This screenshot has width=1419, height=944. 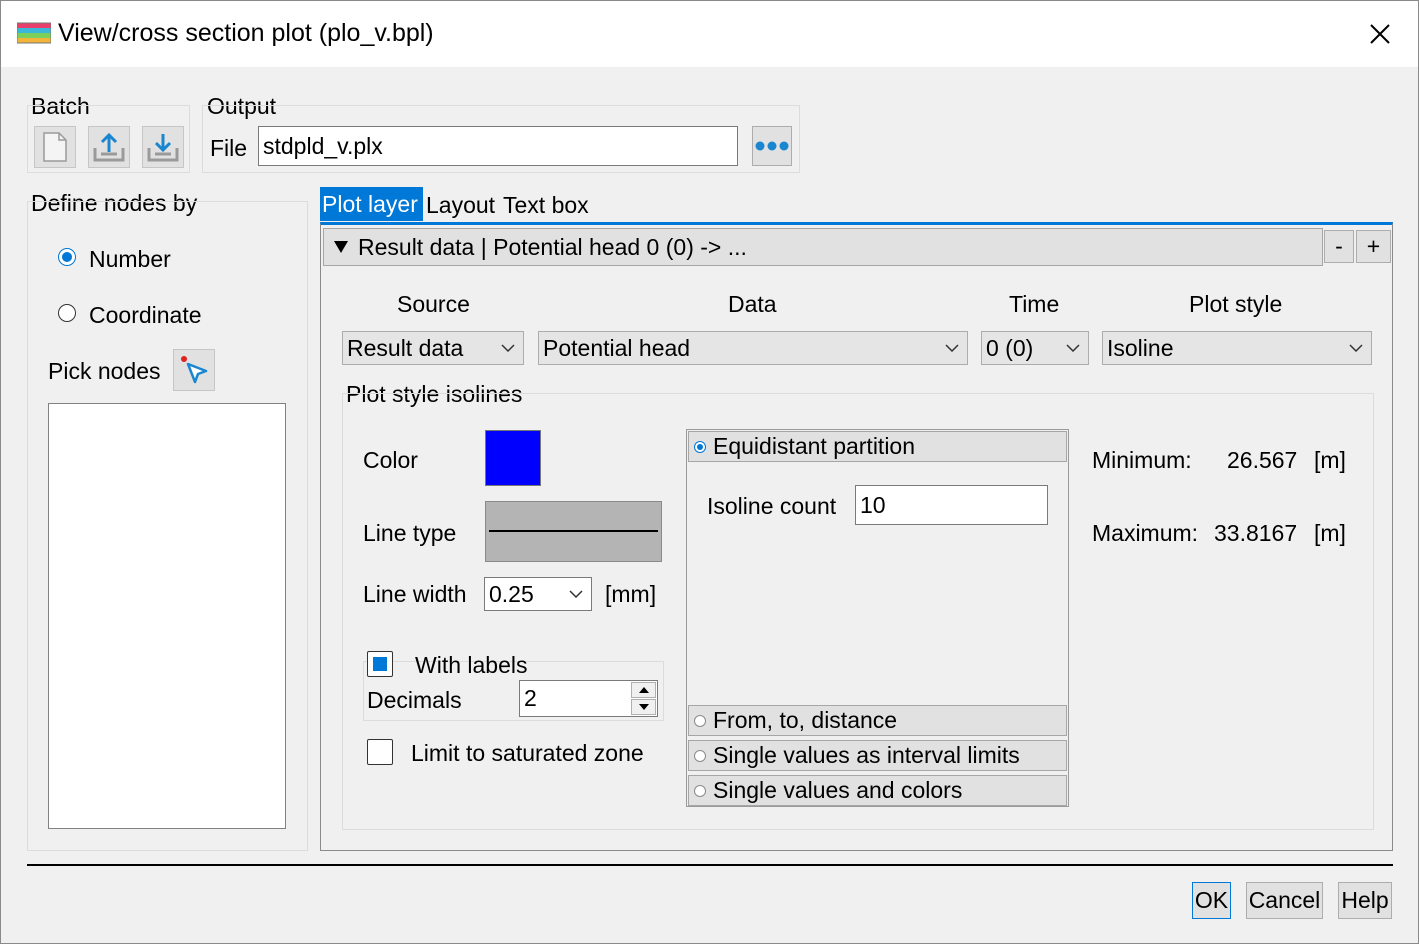 What do you see at coordinates (130, 259) in the screenshot?
I see `number-radio-label: Number` at bounding box center [130, 259].